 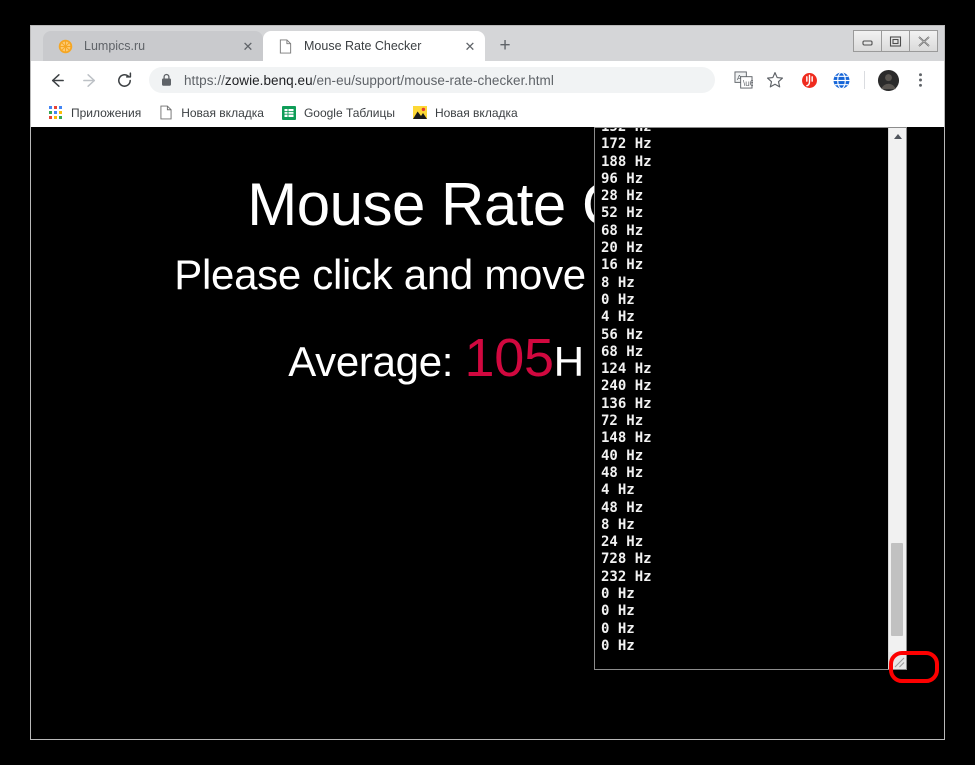 What do you see at coordinates (841, 80) in the screenshot?
I see `globe-icon` at bounding box center [841, 80].